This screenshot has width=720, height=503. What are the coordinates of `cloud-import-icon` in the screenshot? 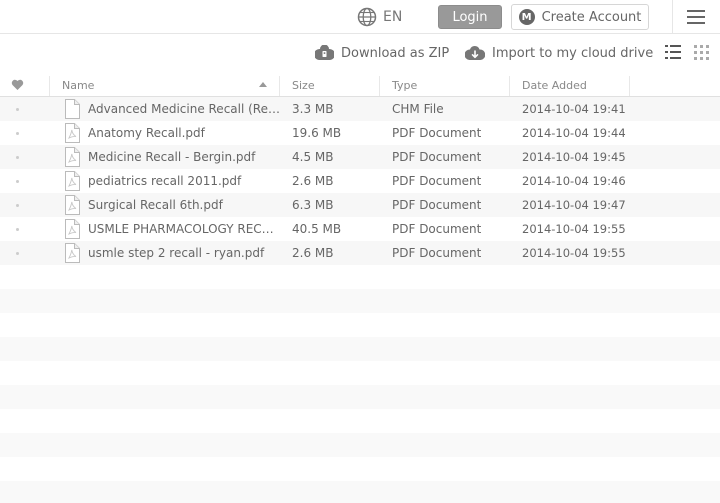 It's located at (475, 53).